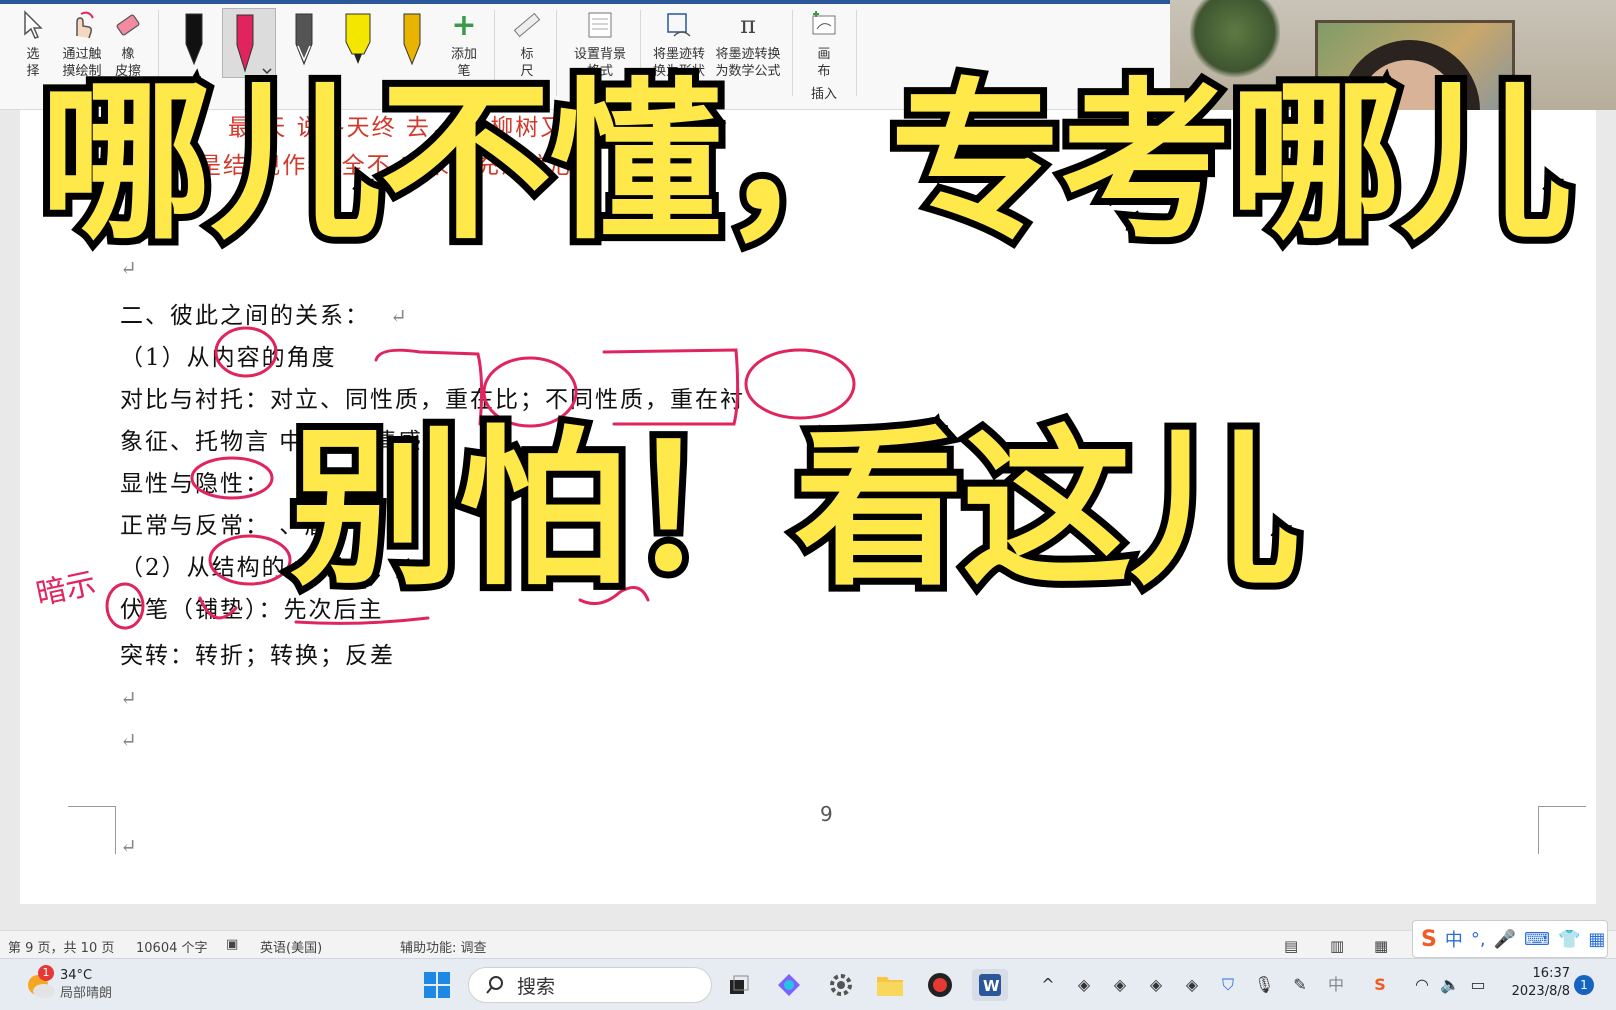 This screenshot has height=1010, width=1616. I want to click on gear-icon, so click(841, 985).